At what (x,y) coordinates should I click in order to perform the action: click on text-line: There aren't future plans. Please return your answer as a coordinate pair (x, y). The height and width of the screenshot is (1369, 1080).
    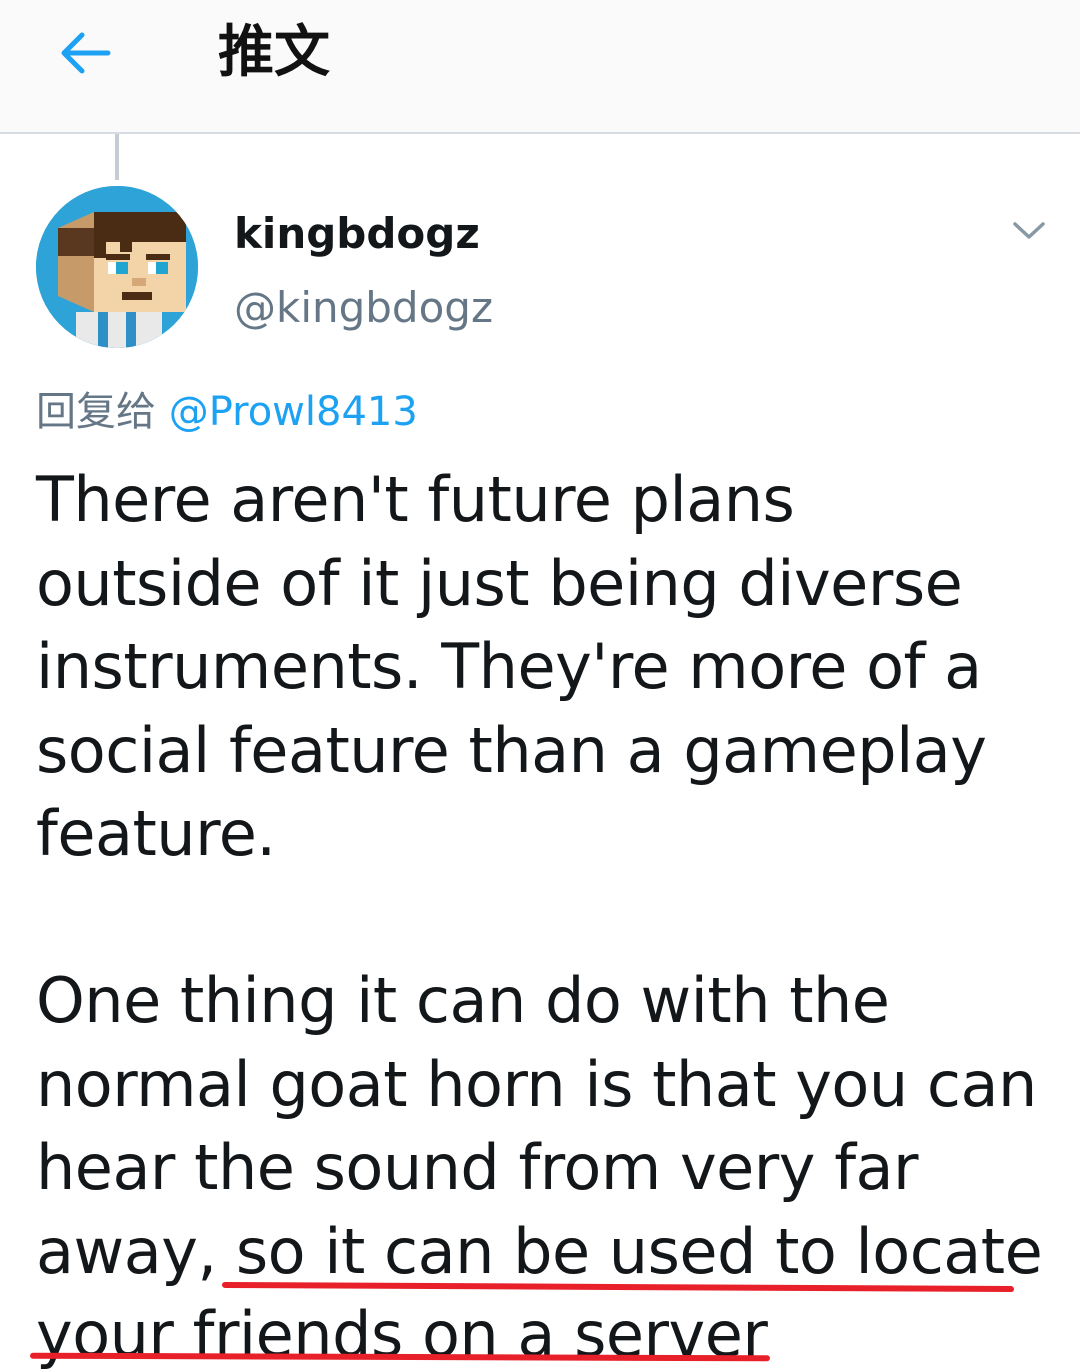
    Looking at the image, I should click on (415, 499).